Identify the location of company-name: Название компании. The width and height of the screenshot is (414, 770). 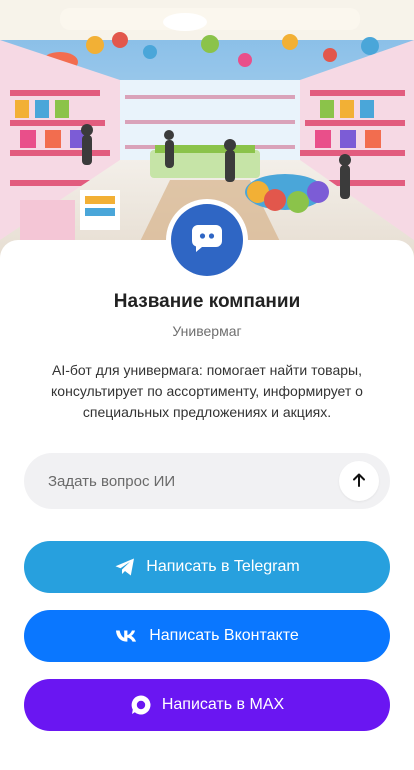
(207, 301).